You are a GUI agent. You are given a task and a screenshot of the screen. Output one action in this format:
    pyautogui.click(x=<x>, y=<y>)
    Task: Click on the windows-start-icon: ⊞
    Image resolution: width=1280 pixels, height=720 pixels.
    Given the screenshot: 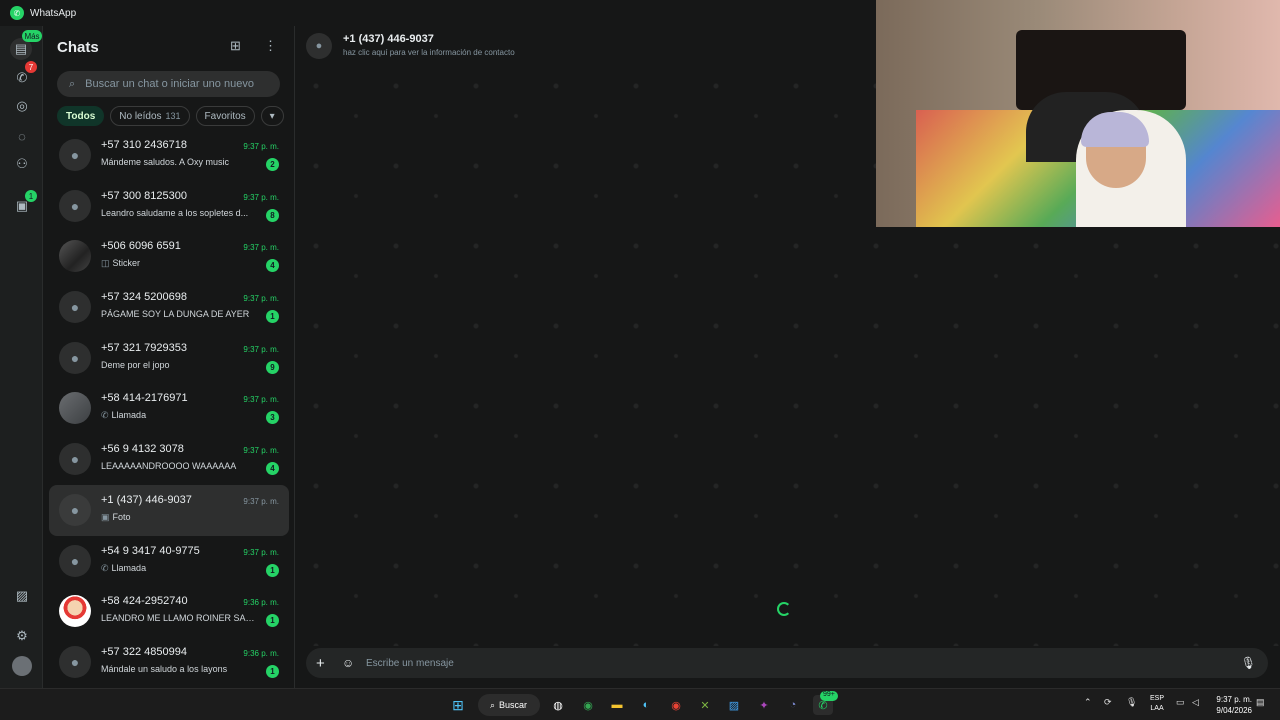 What is the action you would take?
    pyautogui.click(x=458, y=705)
    